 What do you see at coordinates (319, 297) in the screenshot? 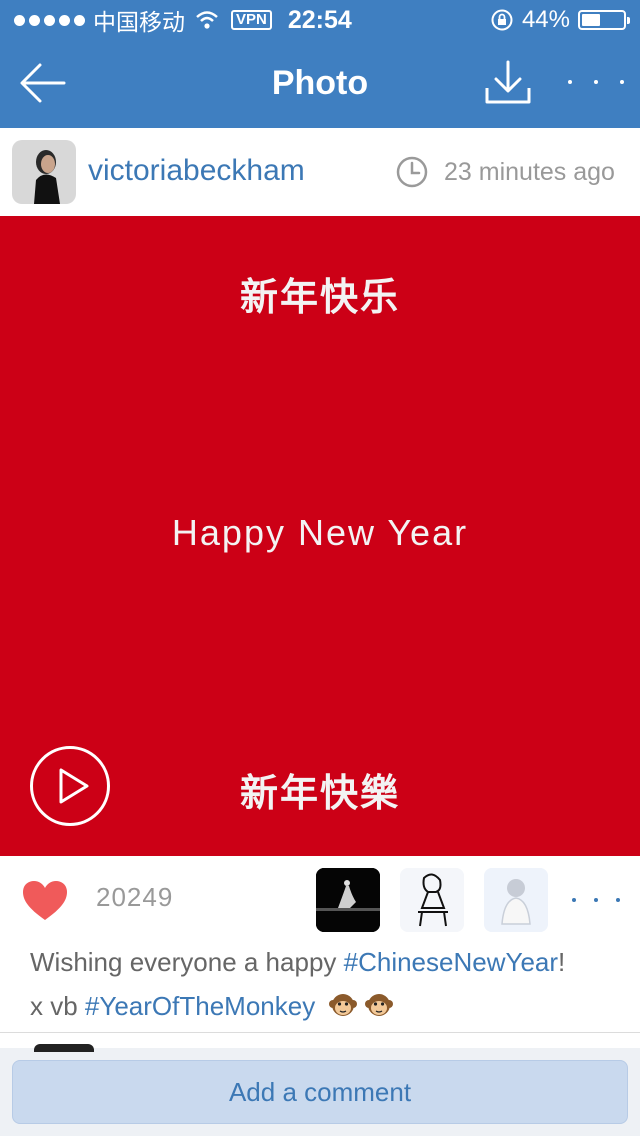
I see `media-text-chinese-simplified: 新年快乐` at bounding box center [319, 297].